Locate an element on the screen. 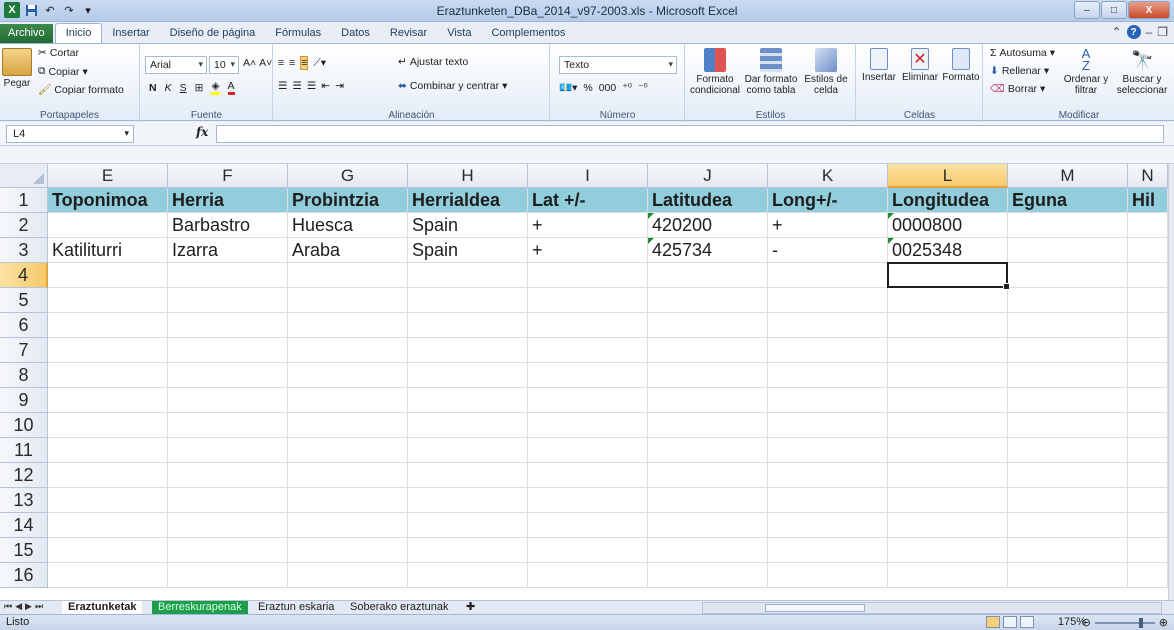 Image resolution: width=1174 pixels, height=630 pixels. cell-m14 is located at coordinates (1068, 525).